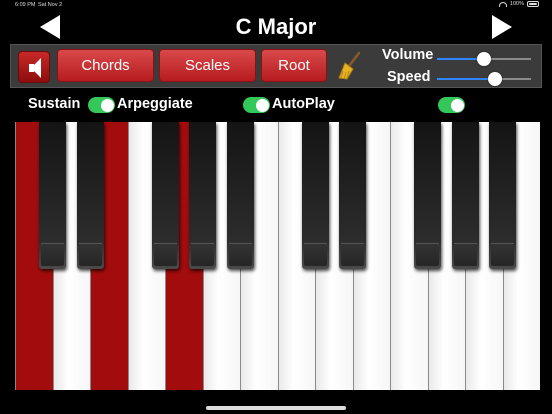 The image size is (552, 414). Describe the element at coordinates (276, 5) in the screenshot. I see `status-bar: 6:09 PM Sat Nov 2 100%` at that location.